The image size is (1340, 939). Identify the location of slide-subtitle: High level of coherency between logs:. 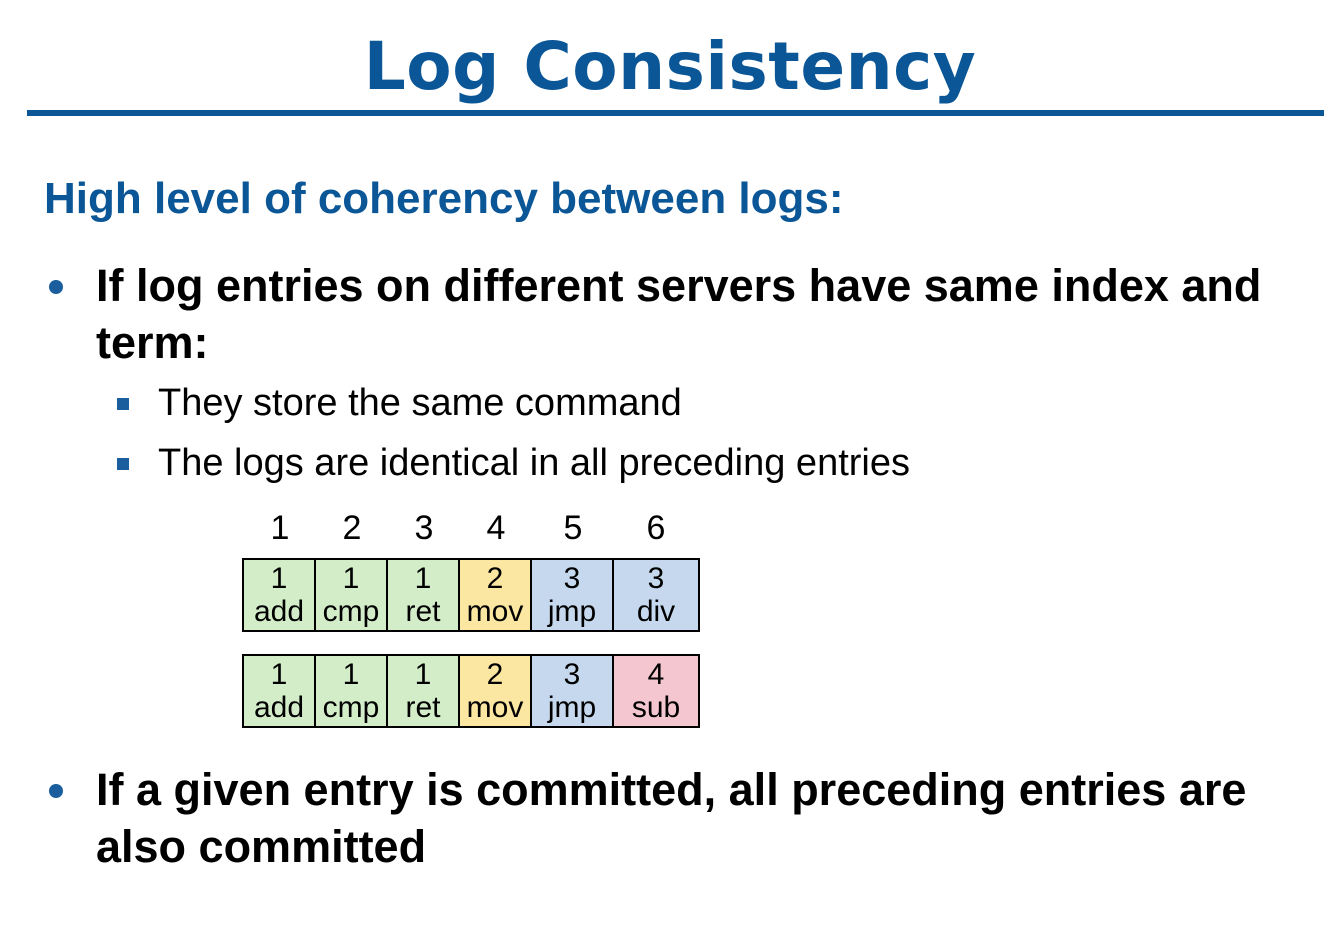
(444, 198).